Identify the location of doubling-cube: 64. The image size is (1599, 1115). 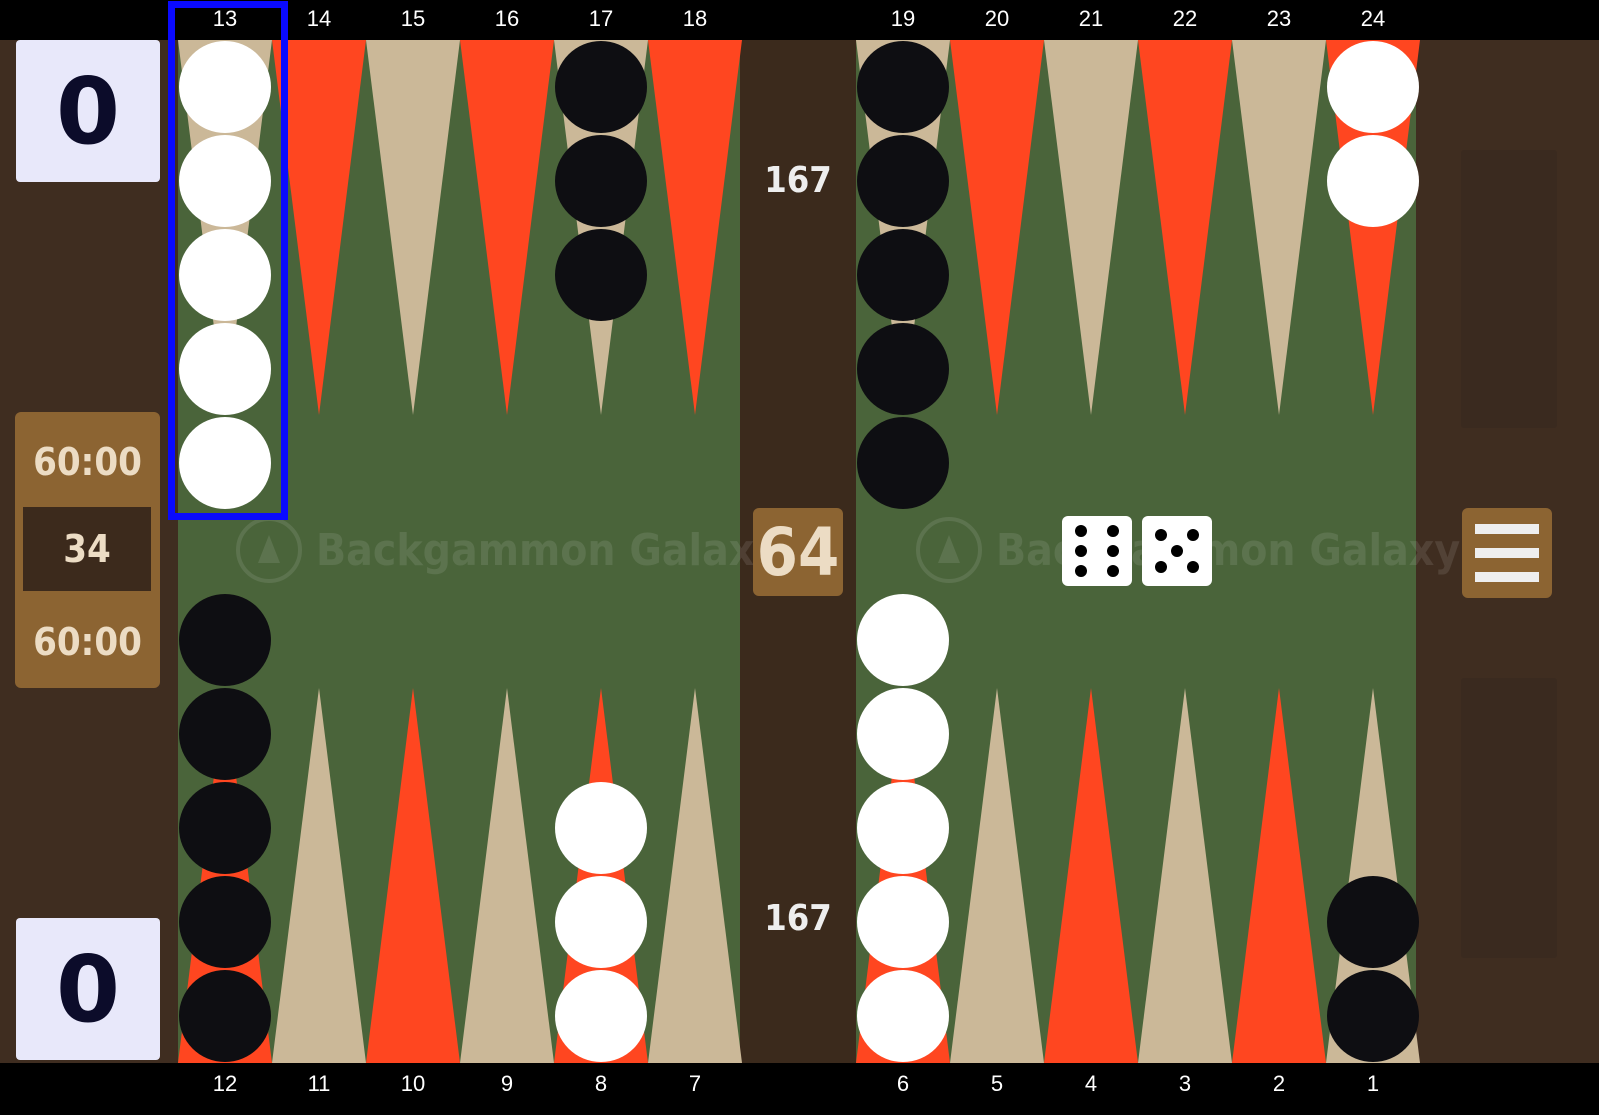
(798, 552).